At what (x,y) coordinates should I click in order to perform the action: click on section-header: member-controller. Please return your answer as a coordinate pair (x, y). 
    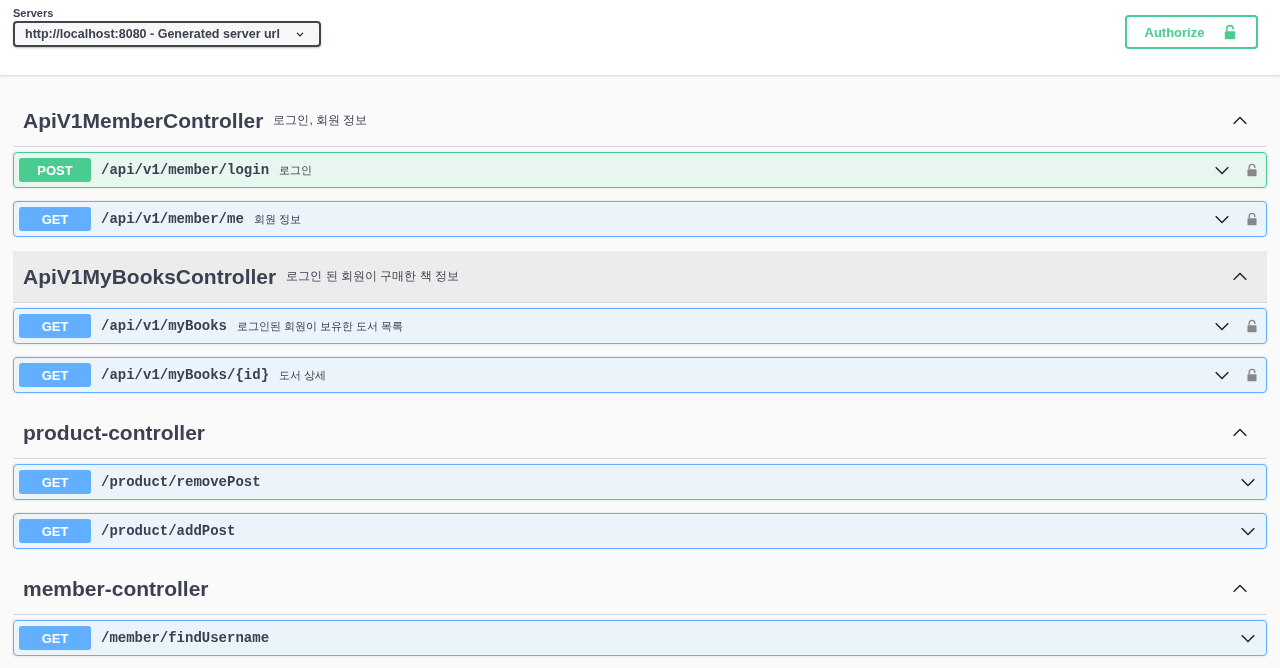
    Looking at the image, I should click on (640, 589).